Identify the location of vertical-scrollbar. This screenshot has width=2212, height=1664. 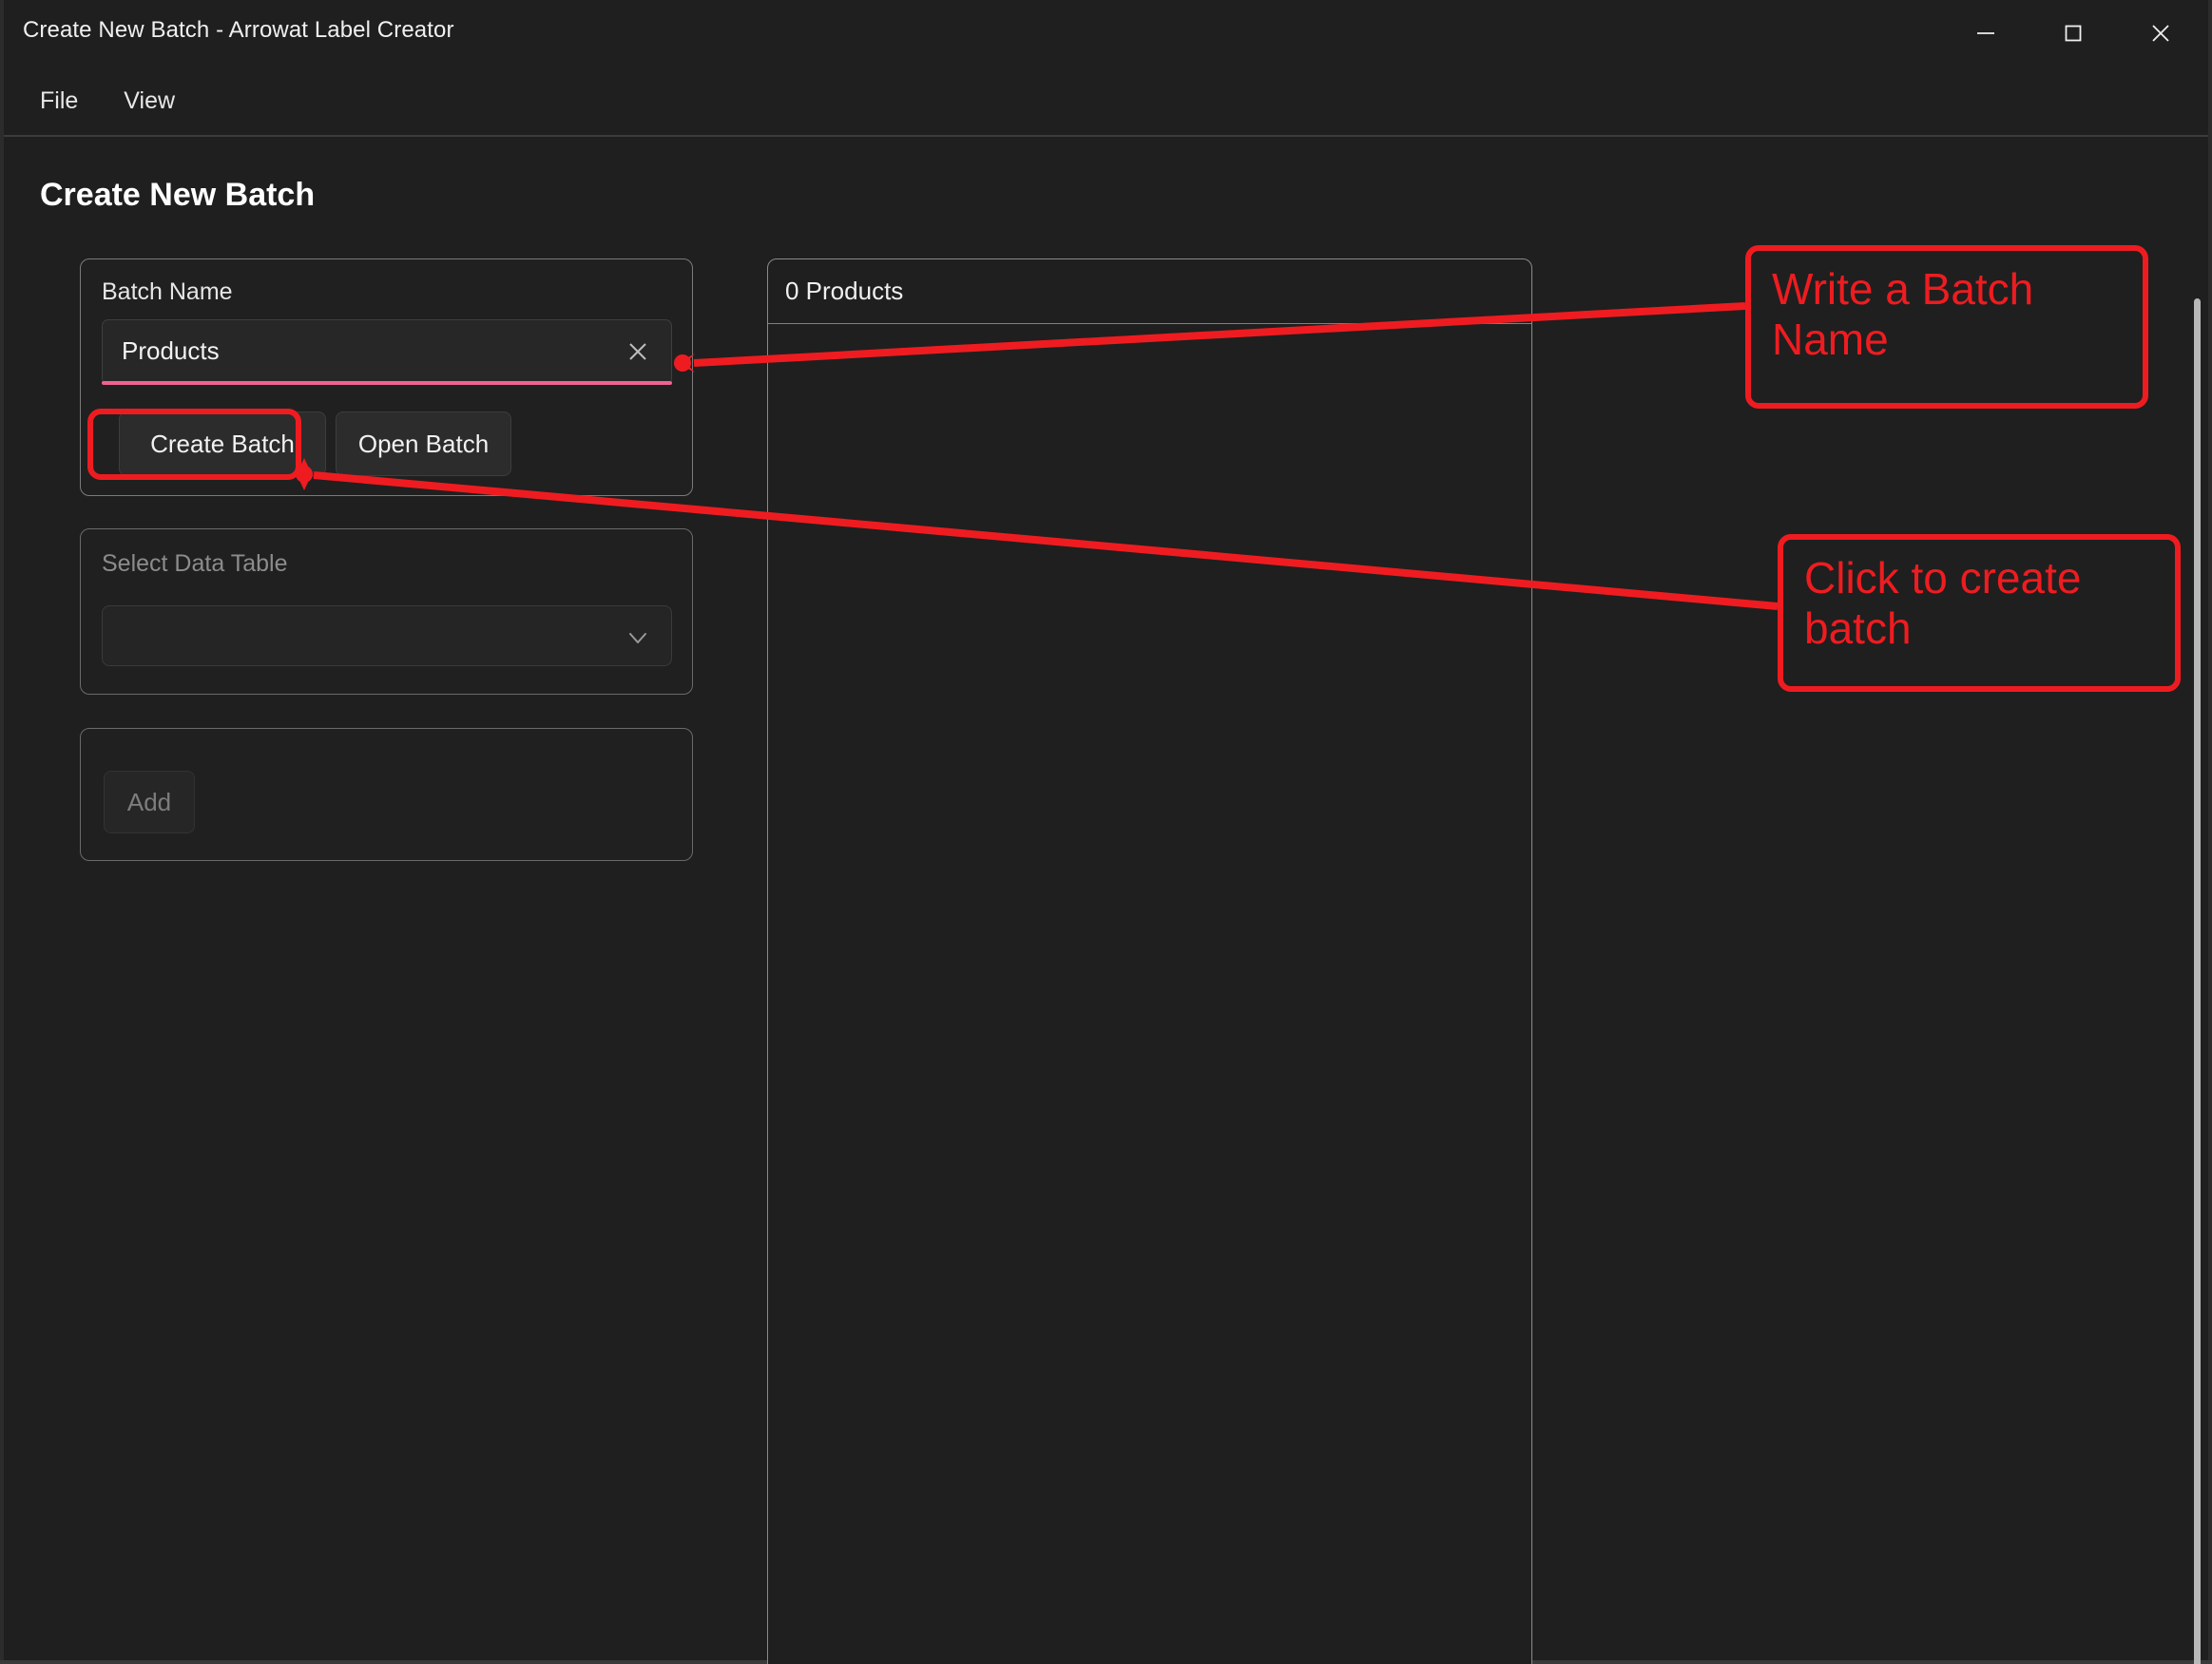
(2198, 981).